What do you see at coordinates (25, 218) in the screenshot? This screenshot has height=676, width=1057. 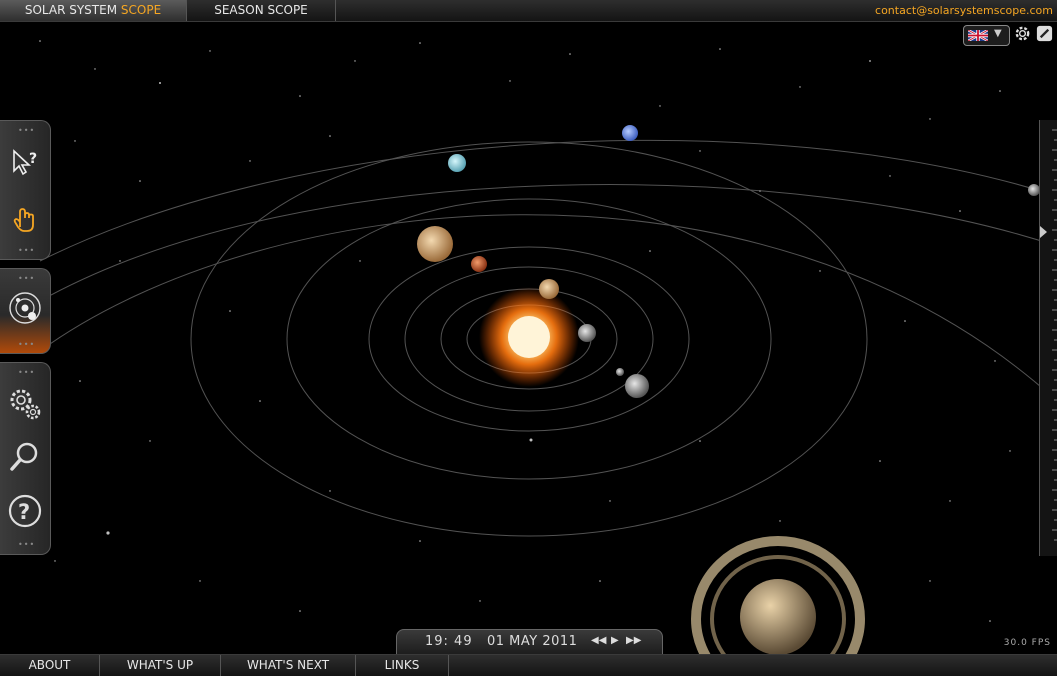 I see `hand-icon` at bounding box center [25, 218].